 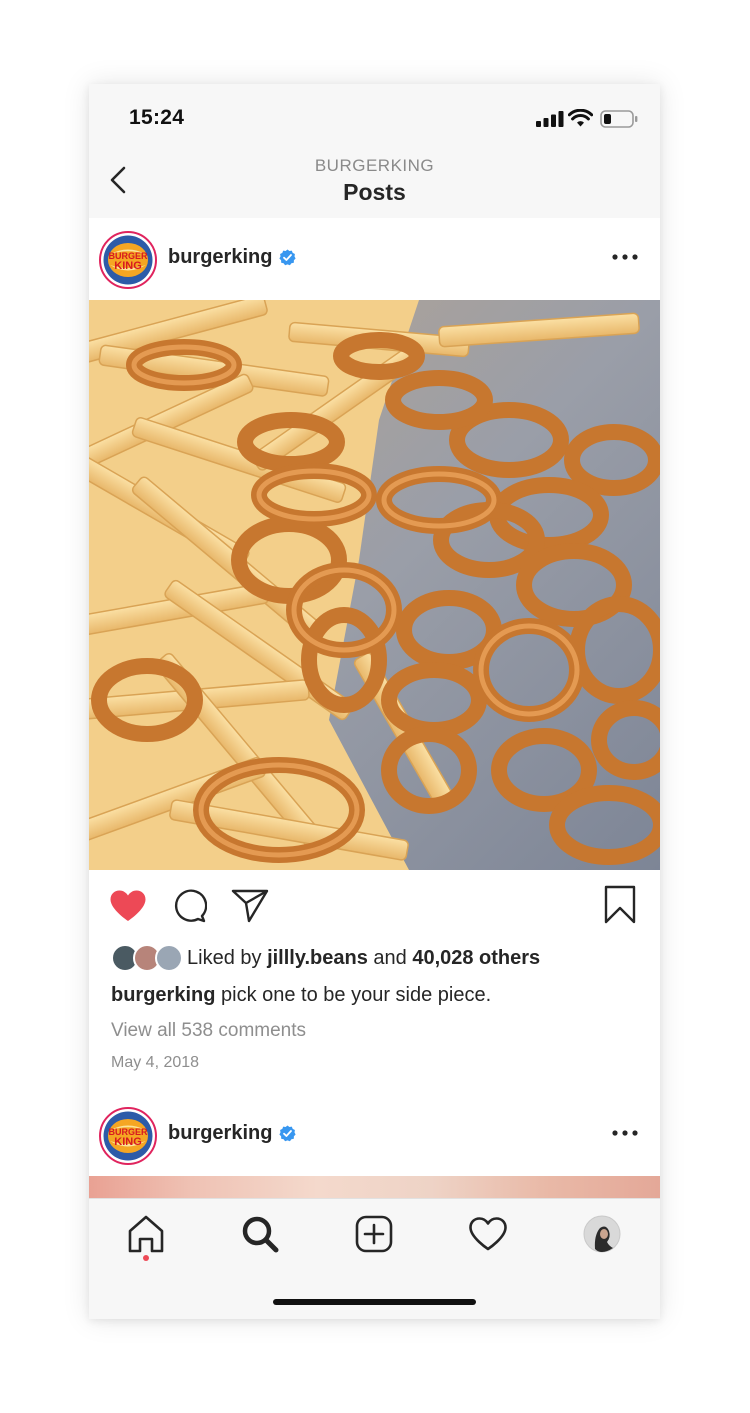 What do you see at coordinates (374, 192) in the screenshot?
I see `page-title: Posts` at bounding box center [374, 192].